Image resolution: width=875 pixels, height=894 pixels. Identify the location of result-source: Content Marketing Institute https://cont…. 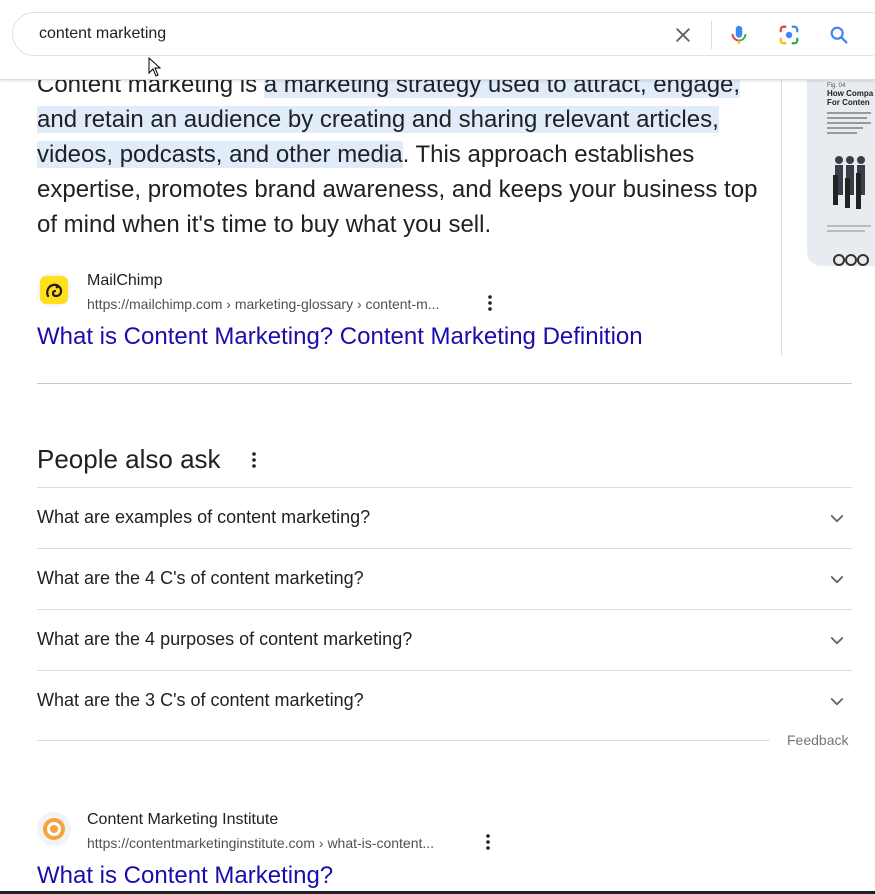
(277, 831).